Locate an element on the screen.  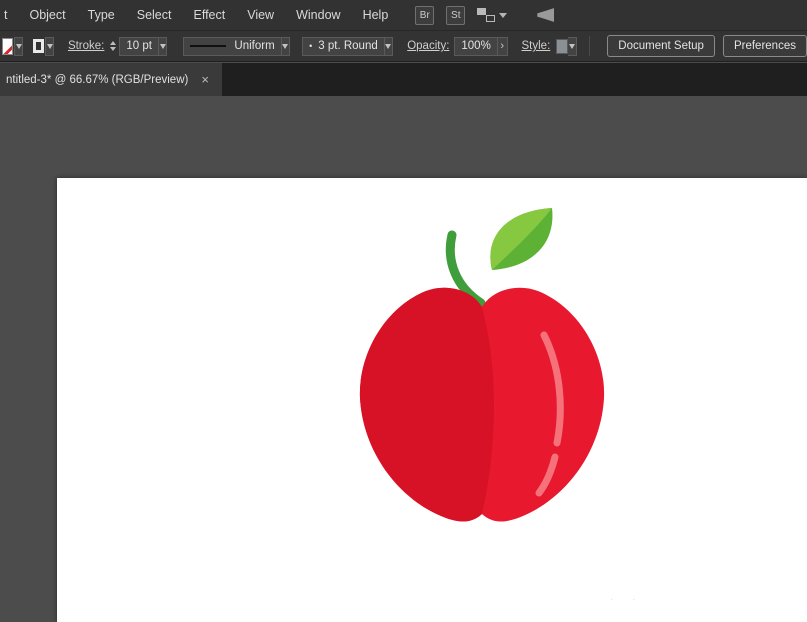
menu-window: Window is located at coordinates (318, 15).